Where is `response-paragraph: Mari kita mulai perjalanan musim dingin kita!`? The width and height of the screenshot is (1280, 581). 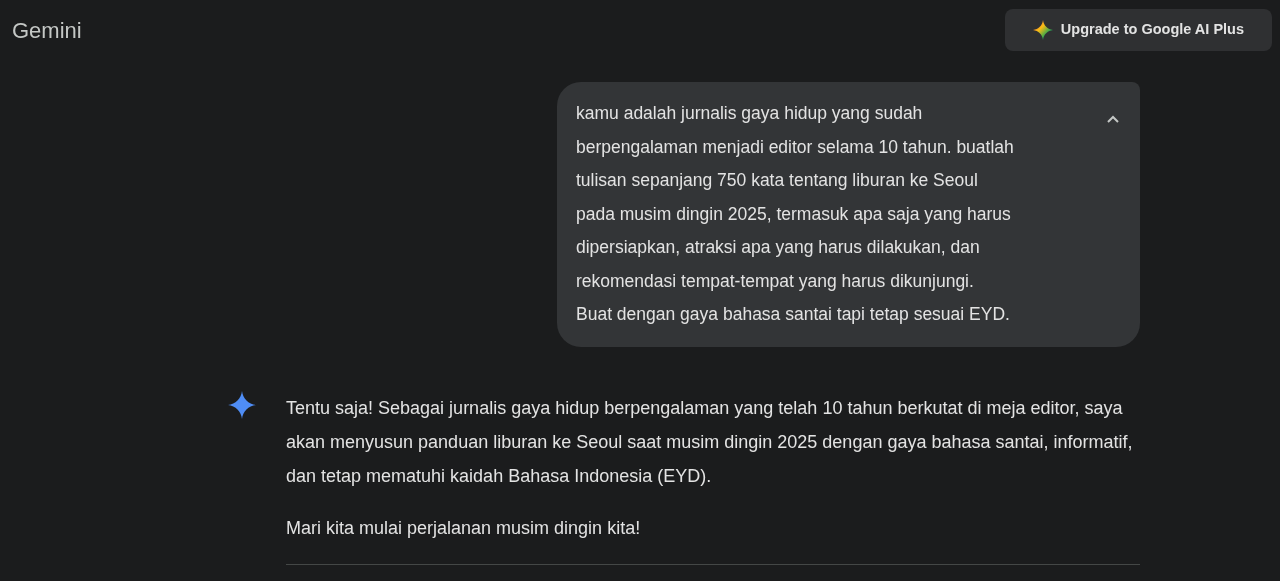 response-paragraph: Mari kita mulai perjalanan musim dingin kita! is located at coordinates (464, 528).